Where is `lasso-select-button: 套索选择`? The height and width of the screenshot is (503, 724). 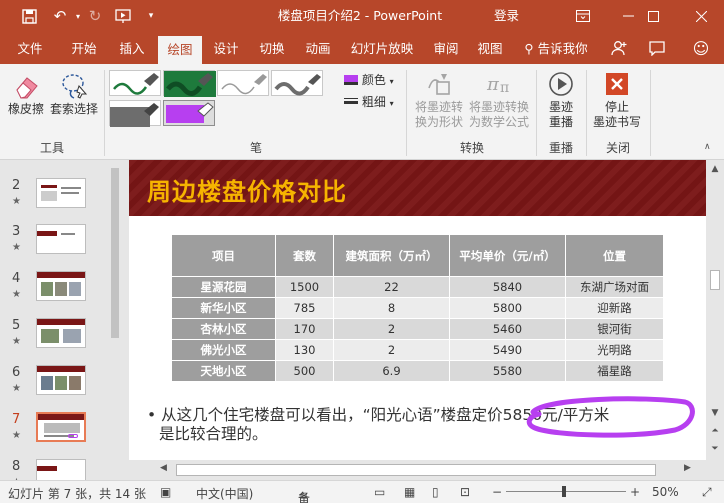 lasso-select-button: 套索选择 is located at coordinates (74, 94).